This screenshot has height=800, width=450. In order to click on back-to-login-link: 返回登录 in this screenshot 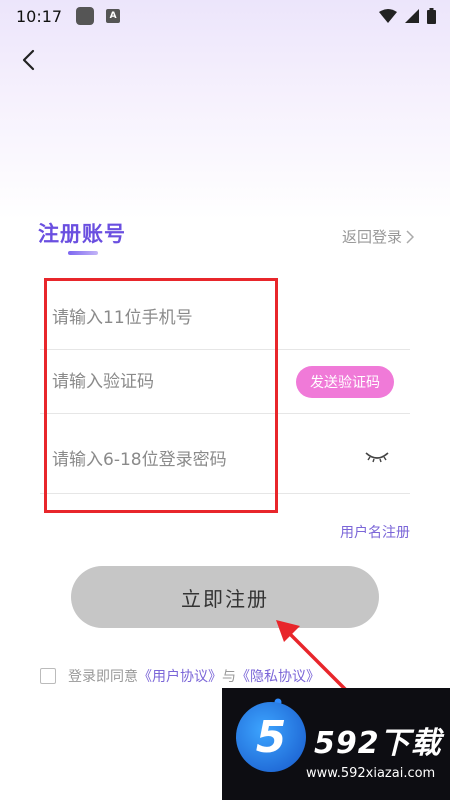, I will do `click(378, 236)`.